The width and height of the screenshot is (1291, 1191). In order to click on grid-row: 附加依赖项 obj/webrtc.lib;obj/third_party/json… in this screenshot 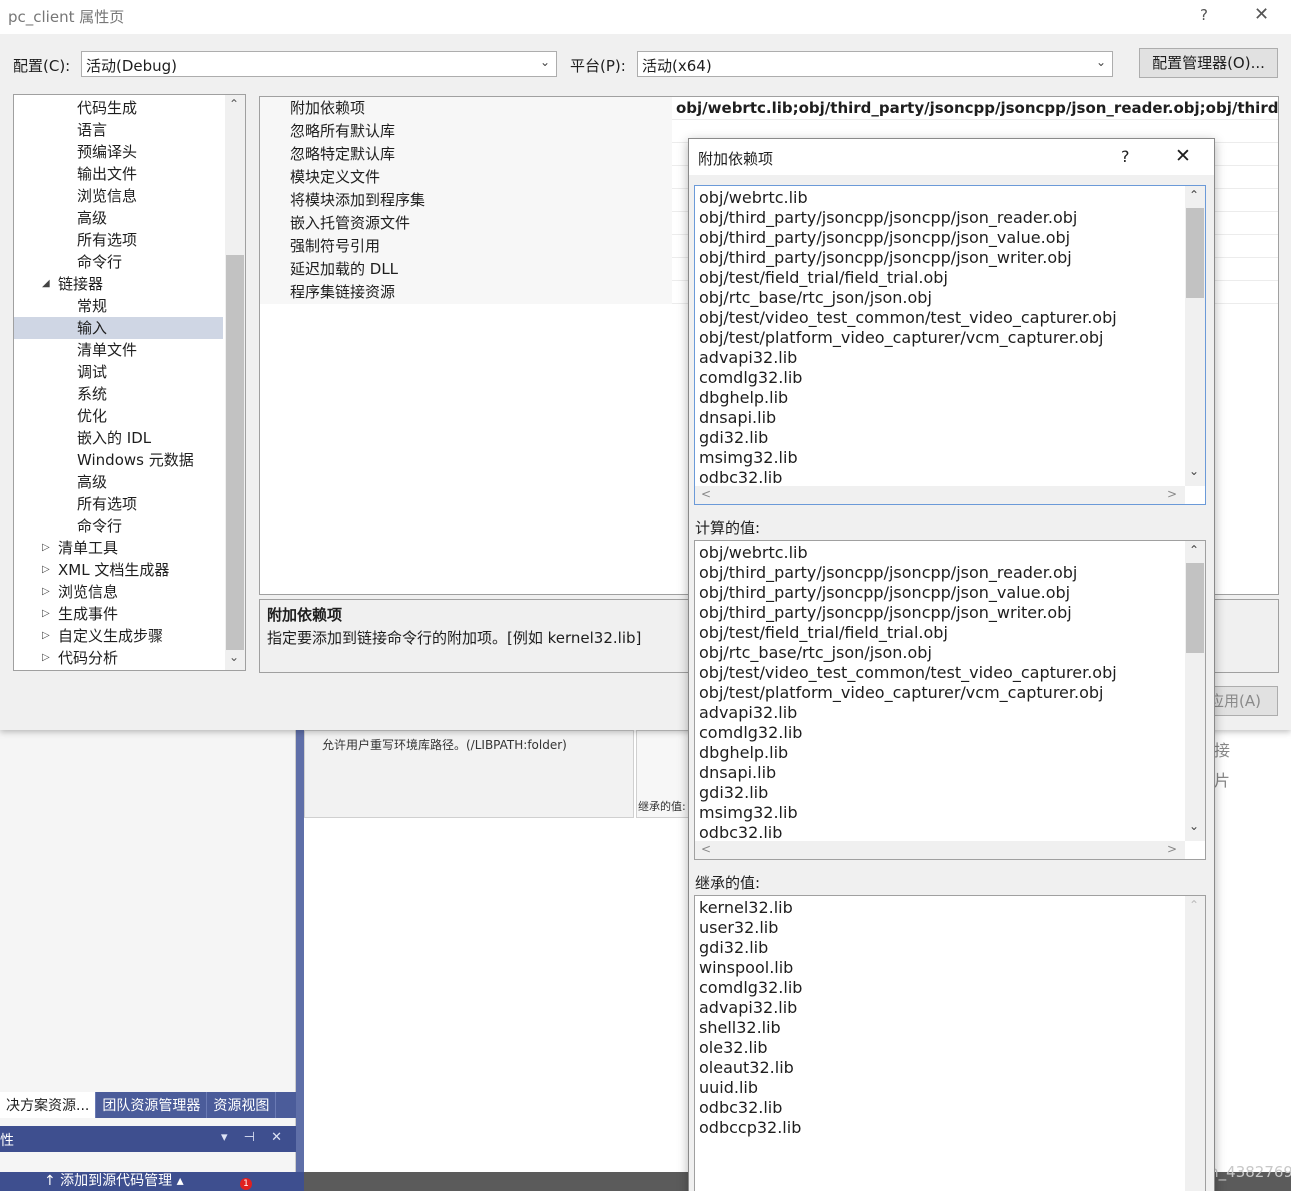, I will do `click(769, 108)`.